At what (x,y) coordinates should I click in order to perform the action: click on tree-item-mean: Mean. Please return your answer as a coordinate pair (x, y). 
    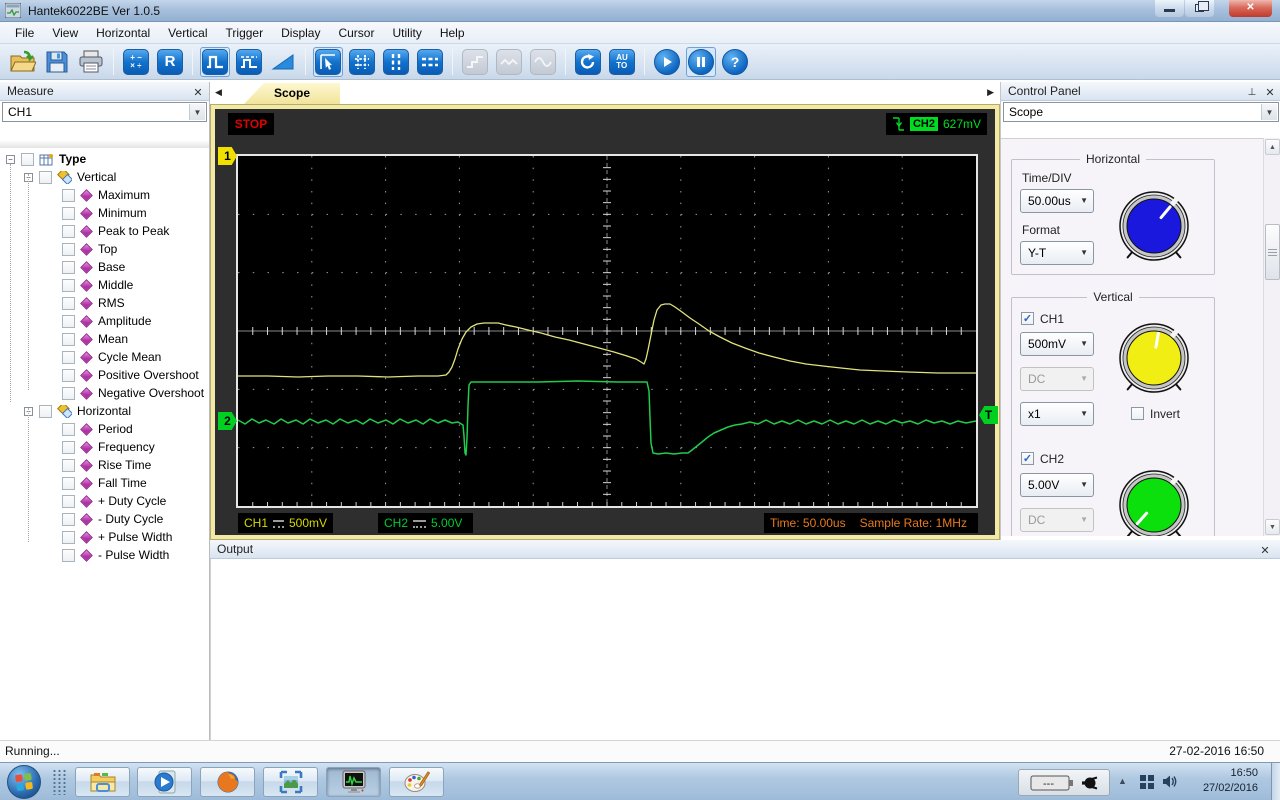
    Looking at the image, I should click on (64, 339).